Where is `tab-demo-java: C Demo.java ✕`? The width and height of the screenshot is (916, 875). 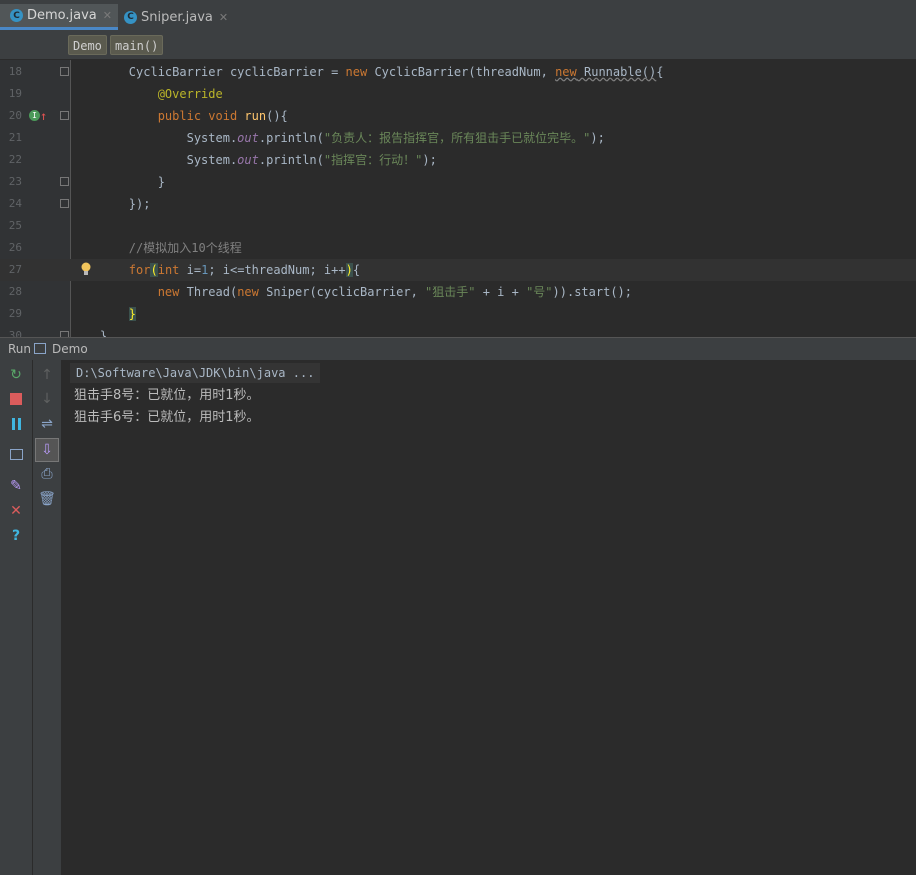
tab-demo-java: C Demo.java ✕ is located at coordinates (59, 17).